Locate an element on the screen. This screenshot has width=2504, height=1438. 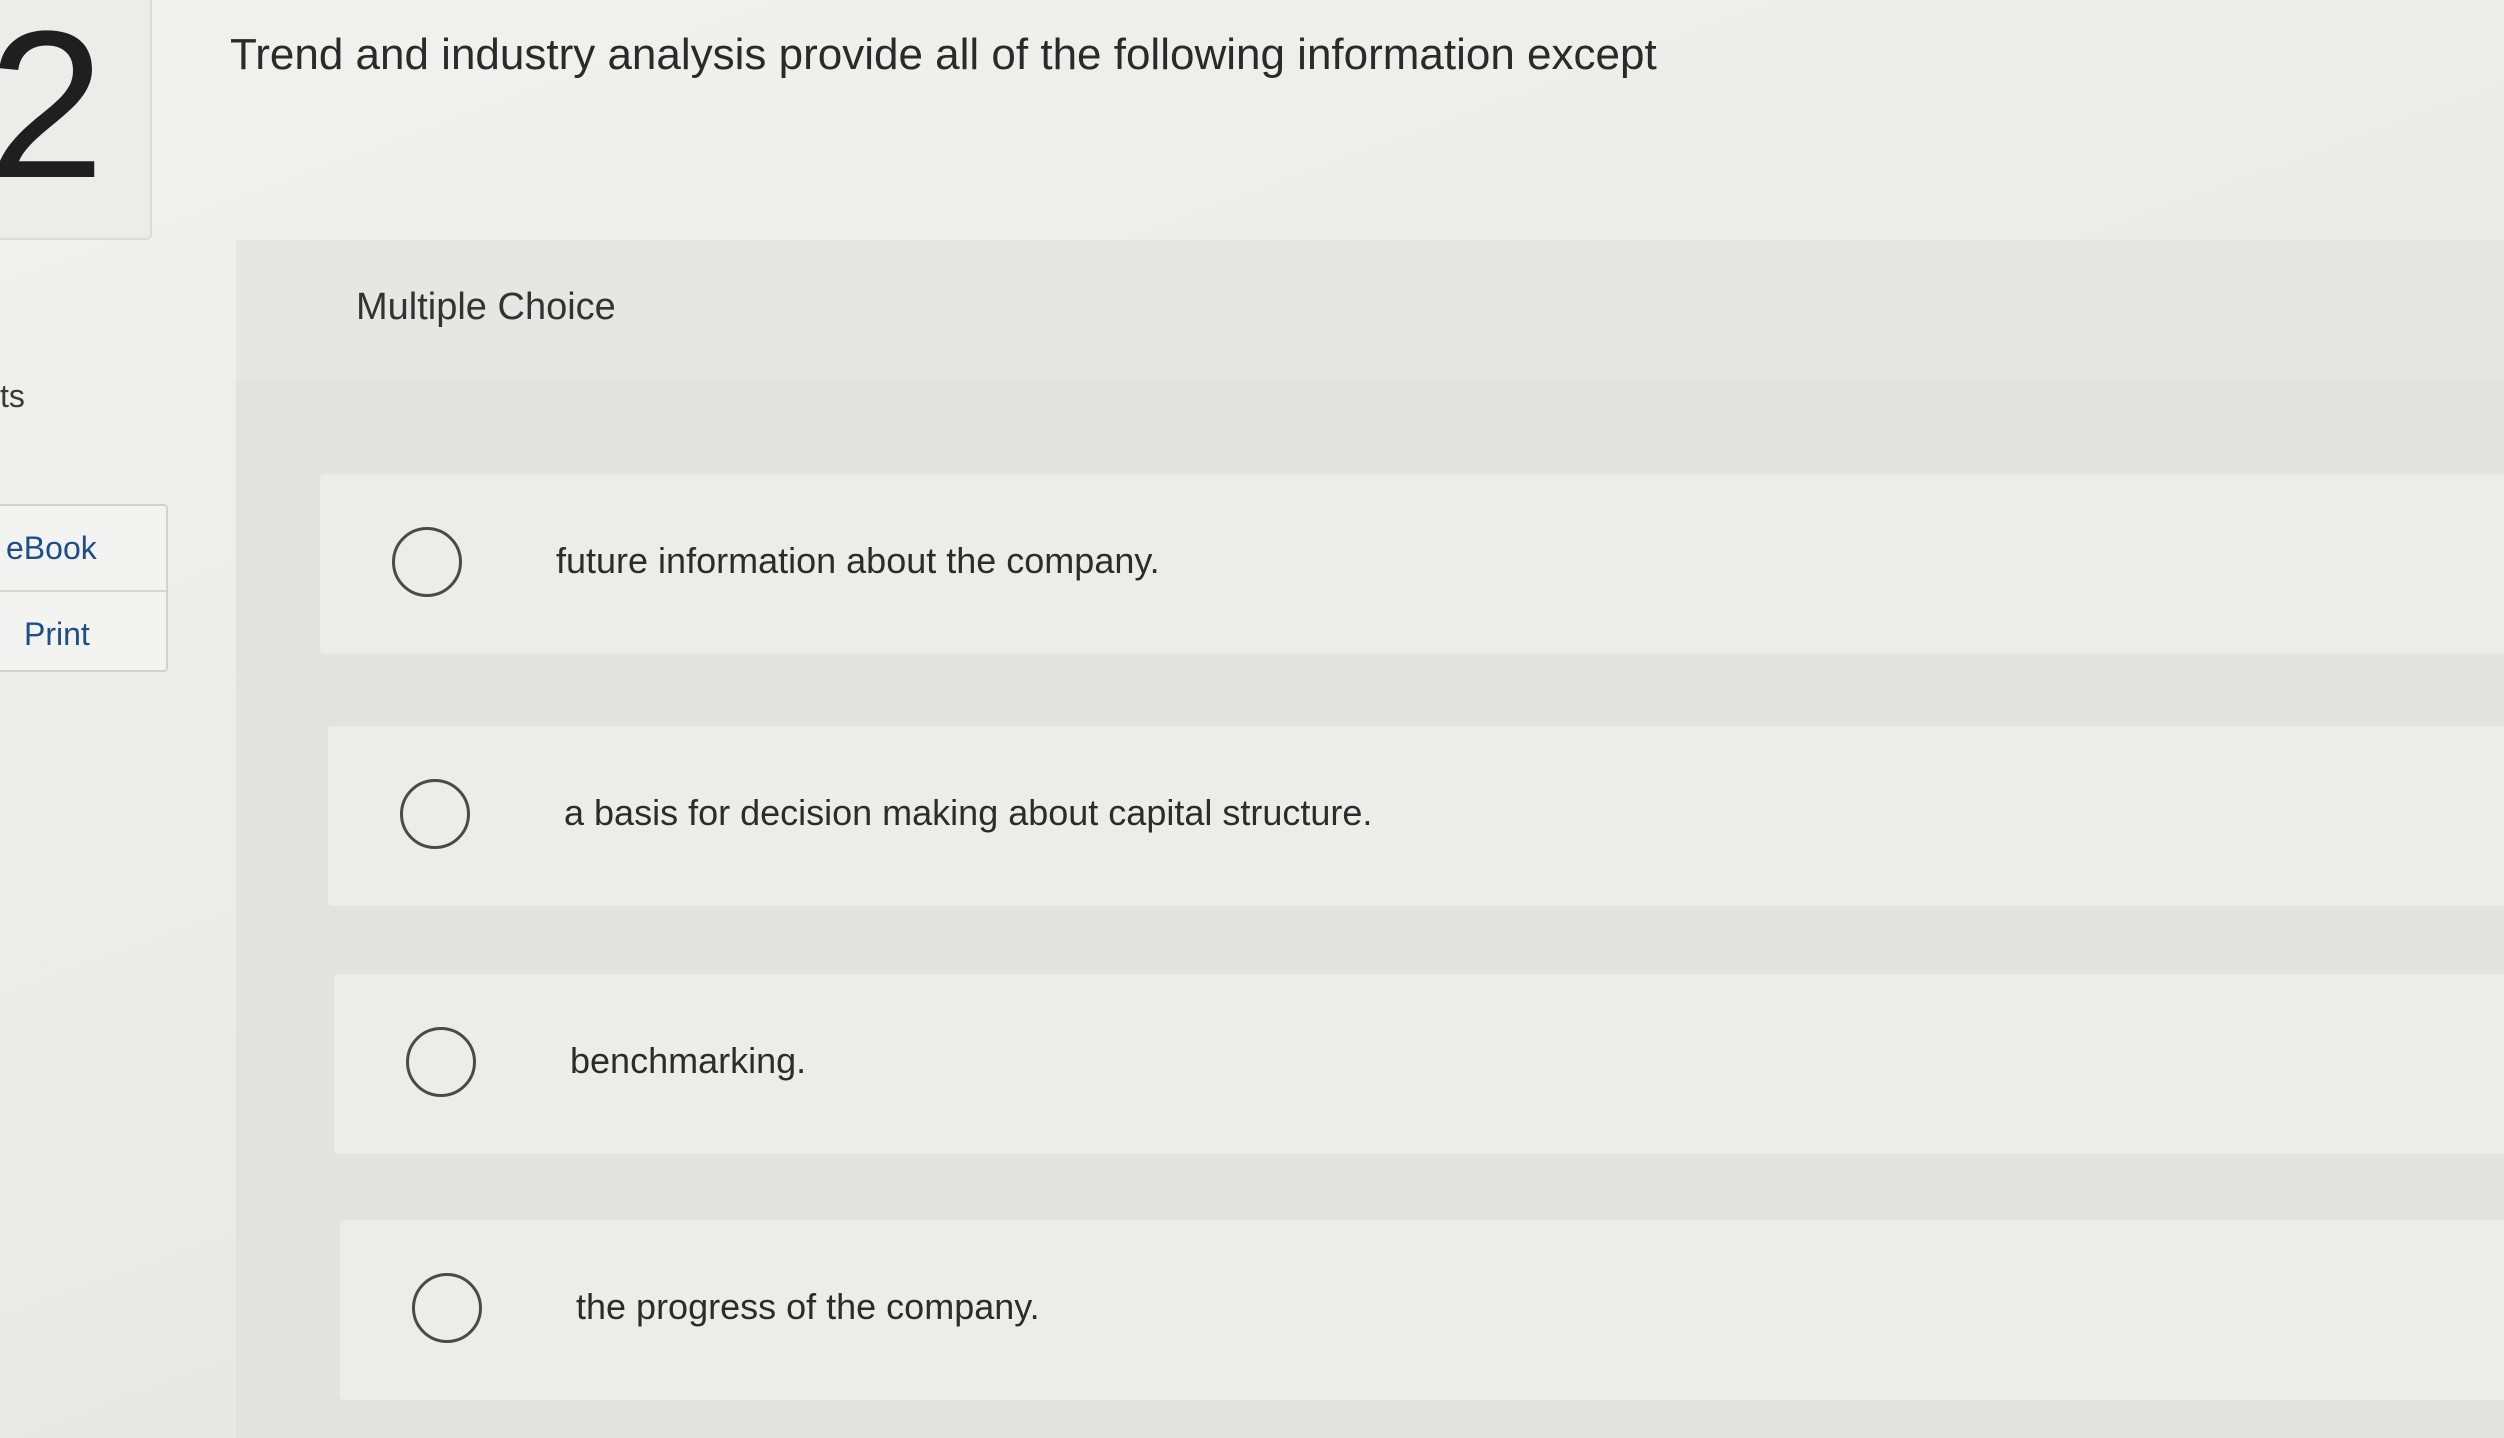
resource-divider is located at coordinates (83, 591).